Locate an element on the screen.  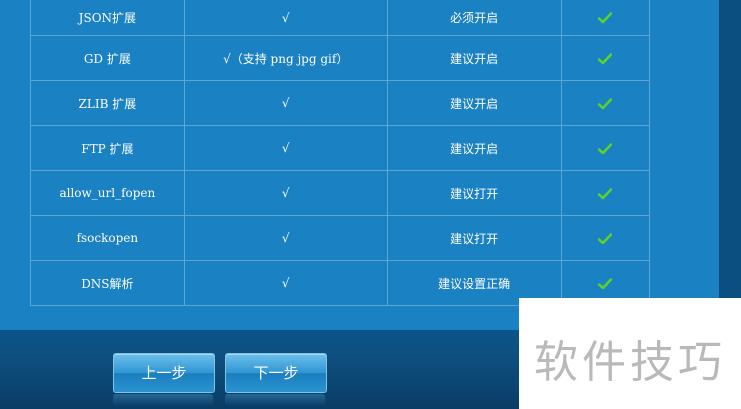
table-row: fsockopen √ 建议打开 is located at coordinates (340, 238).